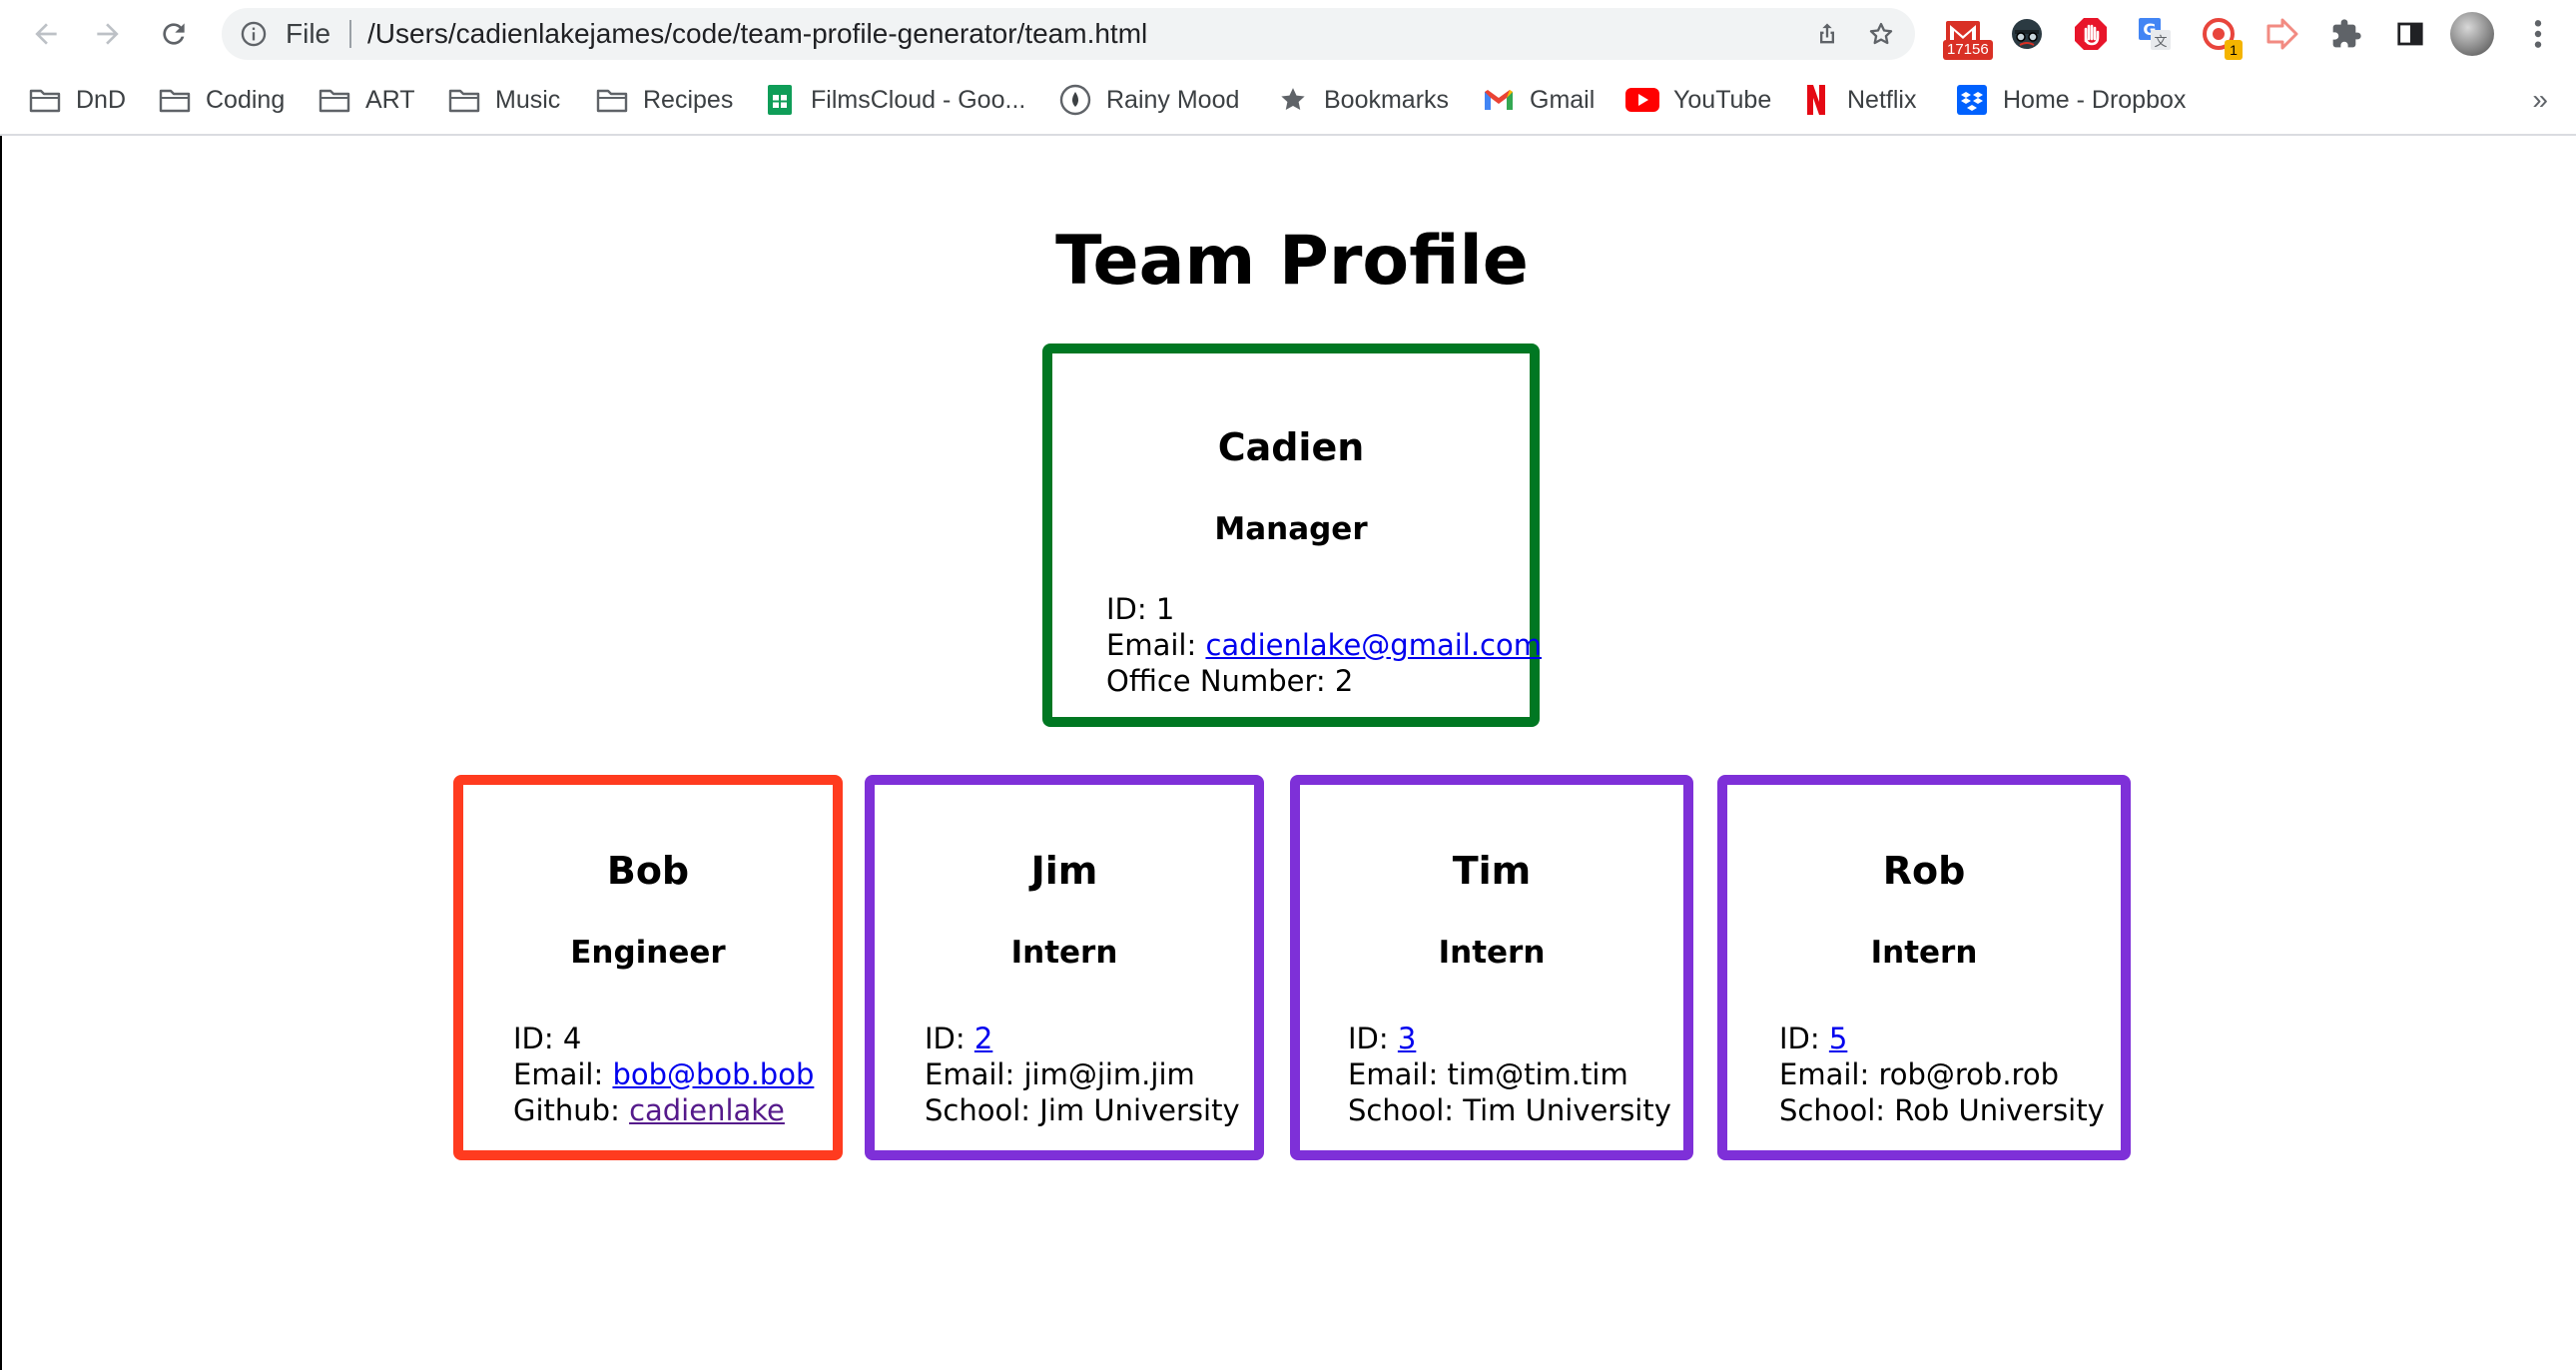 This screenshot has width=2576, height=1370. I want to click on extensions-button, so click(2346, 34).